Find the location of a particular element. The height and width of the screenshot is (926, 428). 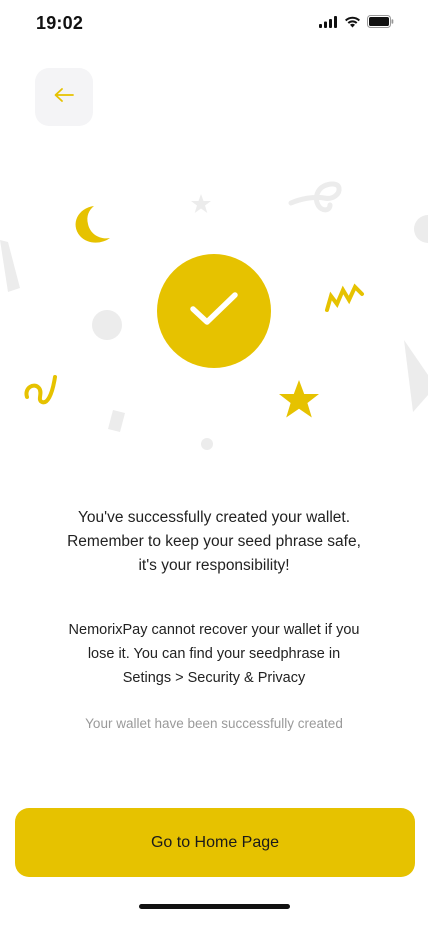

go-to-home-button: Go to Home Page is located at coordinates (215, 842).